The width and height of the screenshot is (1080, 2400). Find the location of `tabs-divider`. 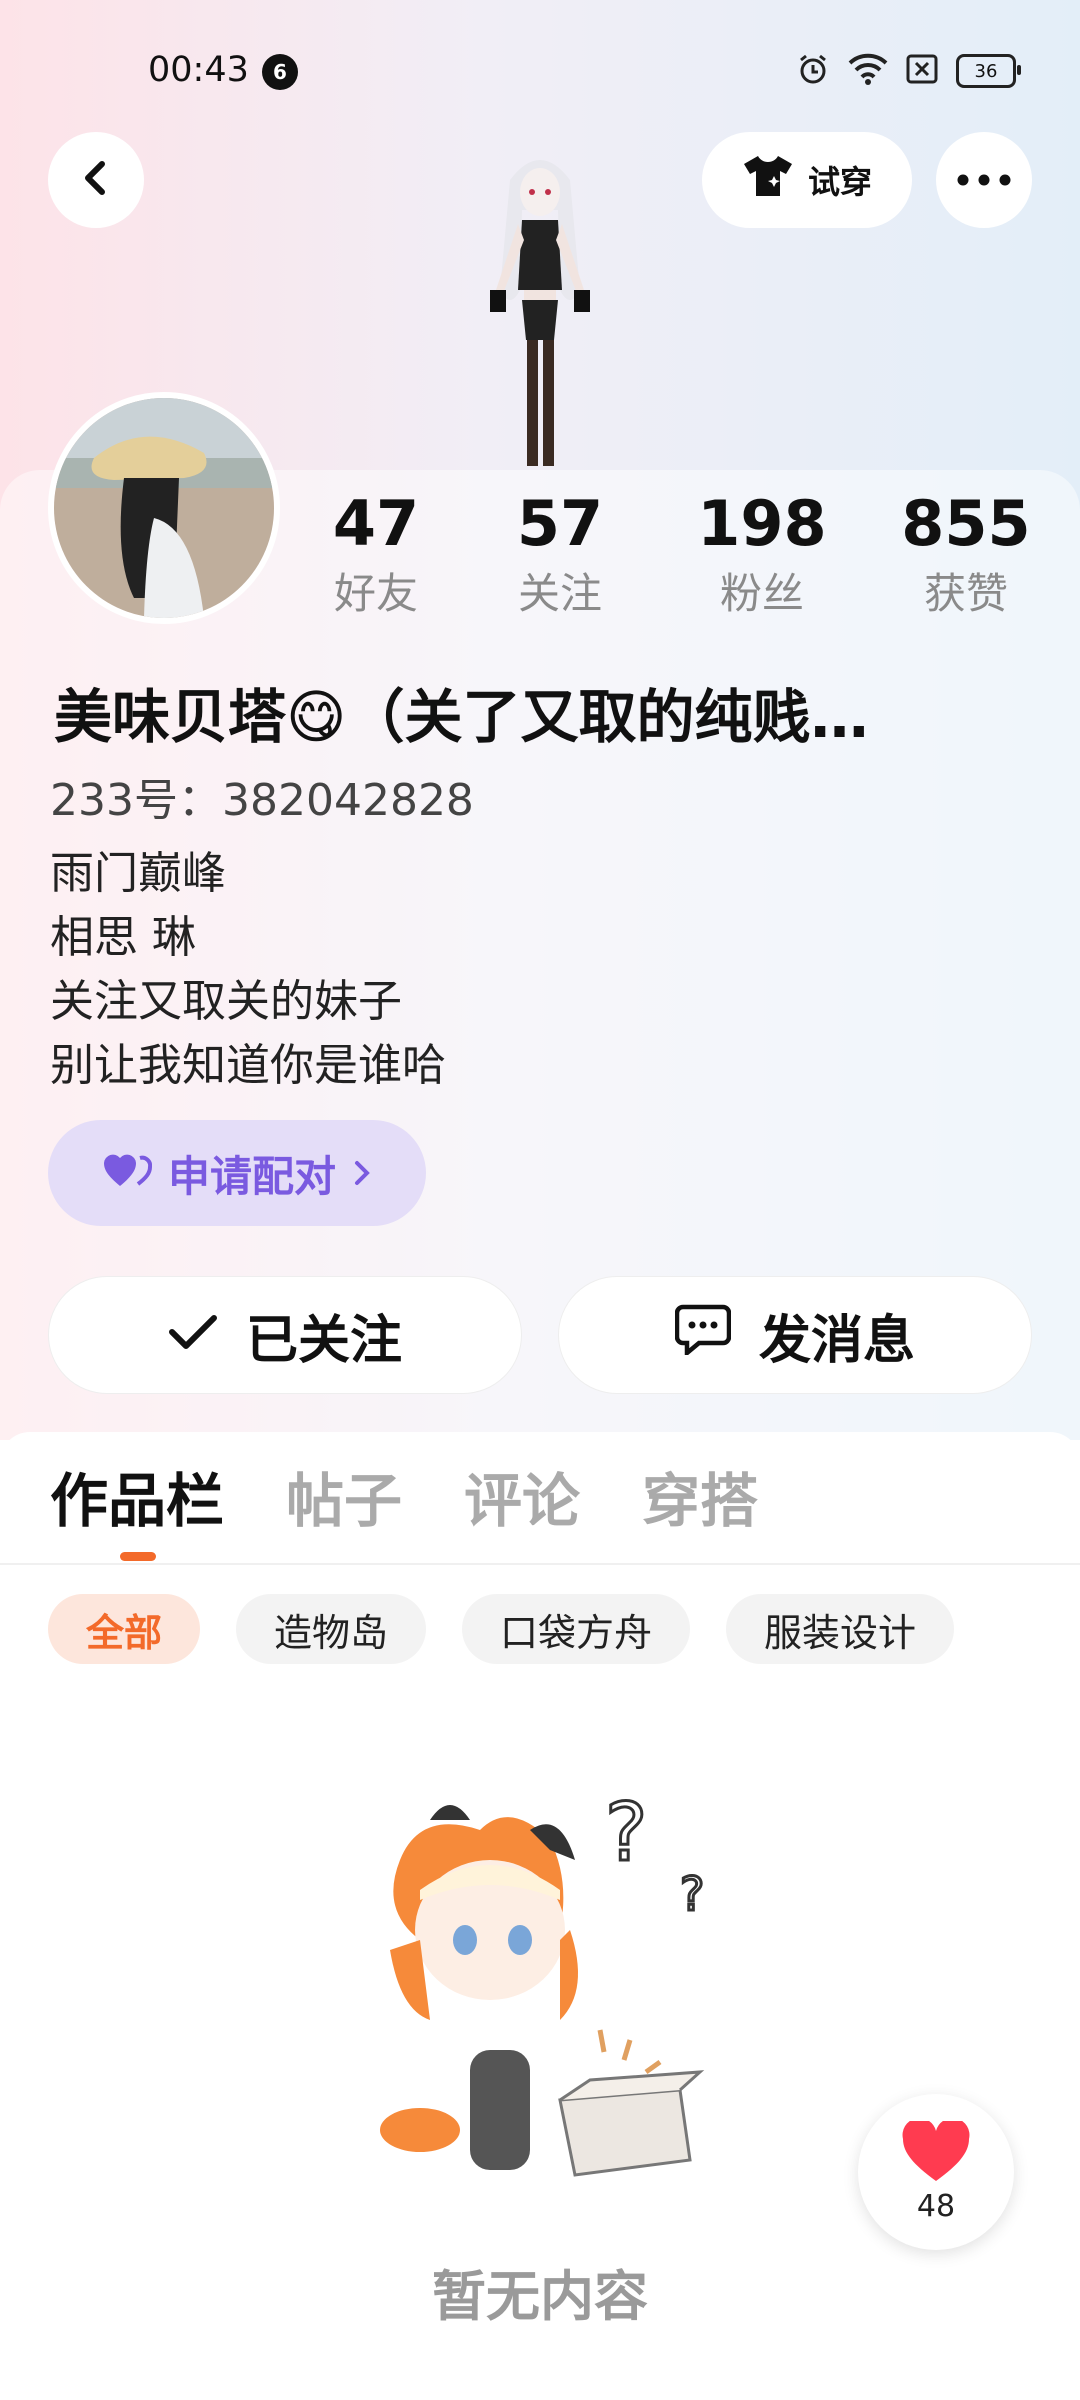

tabs-divider is located at coordinates (540, 1564).